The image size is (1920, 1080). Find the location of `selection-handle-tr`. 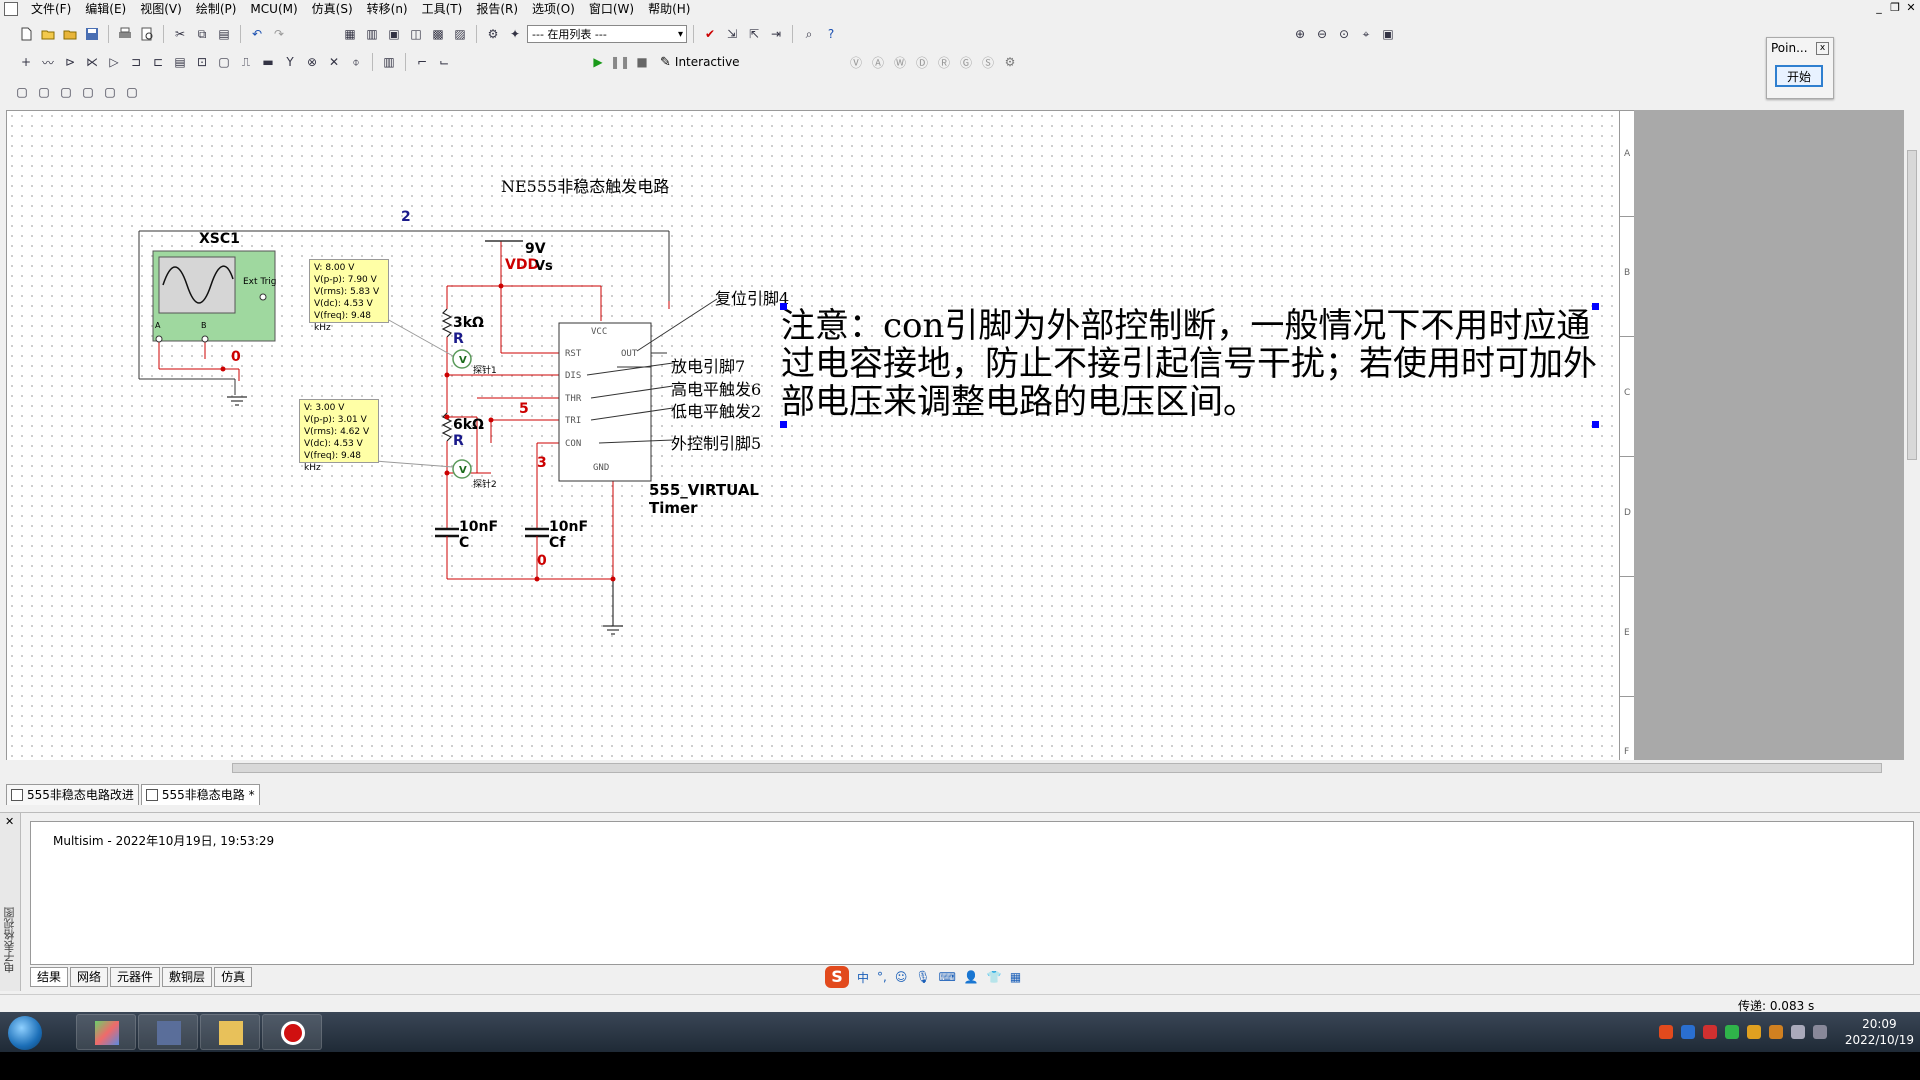

selection-handle-tr is located at coordinates (1595, 306).